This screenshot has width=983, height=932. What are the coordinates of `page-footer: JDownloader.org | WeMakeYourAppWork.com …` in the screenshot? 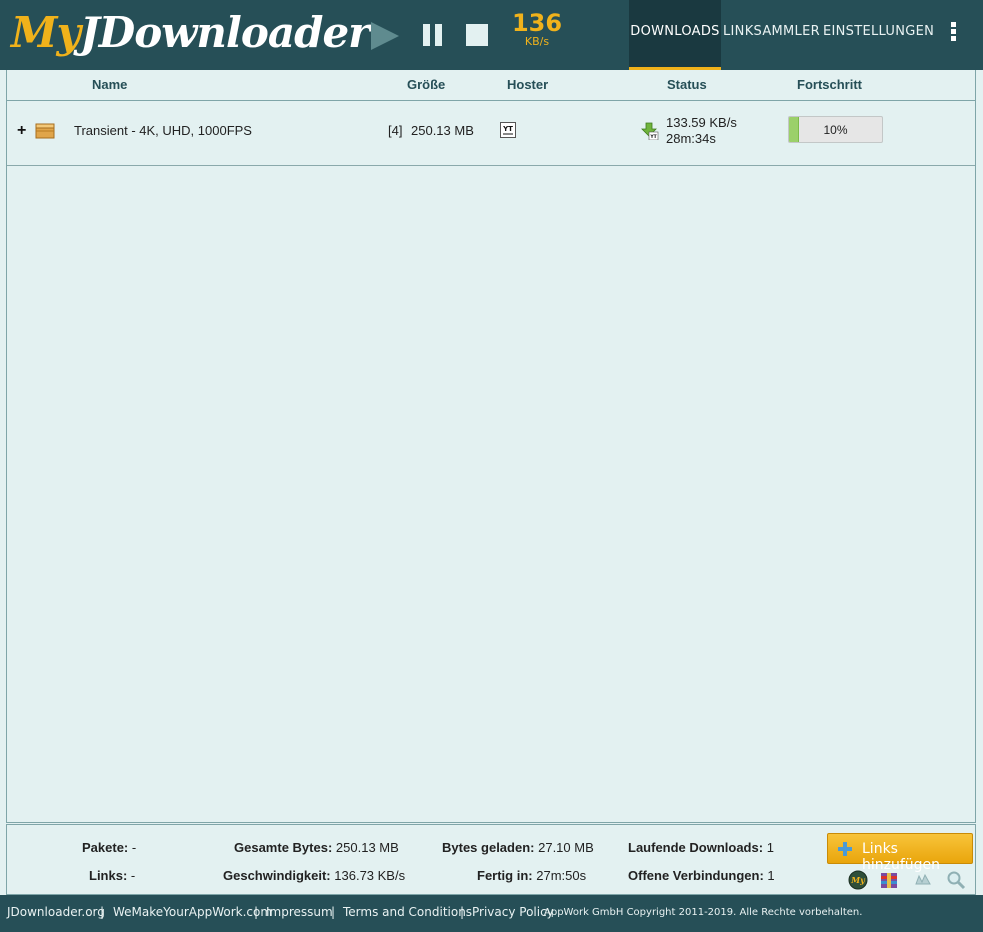 It's located at (491, 913).